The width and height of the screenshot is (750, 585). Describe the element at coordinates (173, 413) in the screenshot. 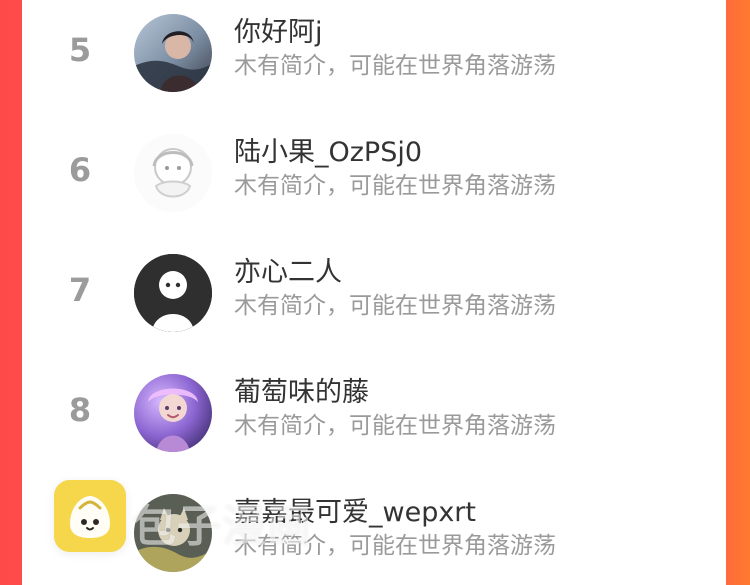

I see `avatar-anime-purple-girl-icon` at that location.